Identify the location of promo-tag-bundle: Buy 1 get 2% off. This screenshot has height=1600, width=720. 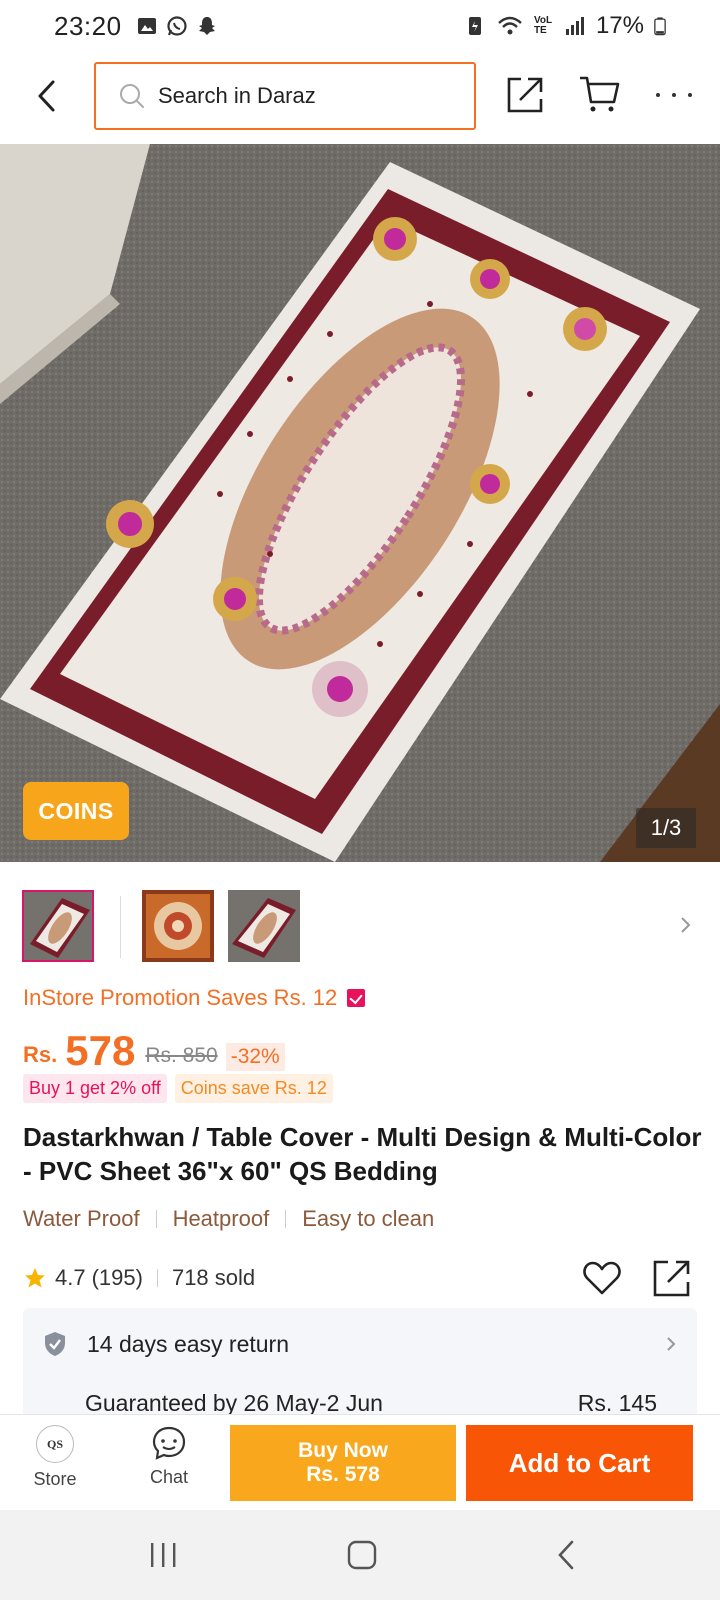
(95, 1088).